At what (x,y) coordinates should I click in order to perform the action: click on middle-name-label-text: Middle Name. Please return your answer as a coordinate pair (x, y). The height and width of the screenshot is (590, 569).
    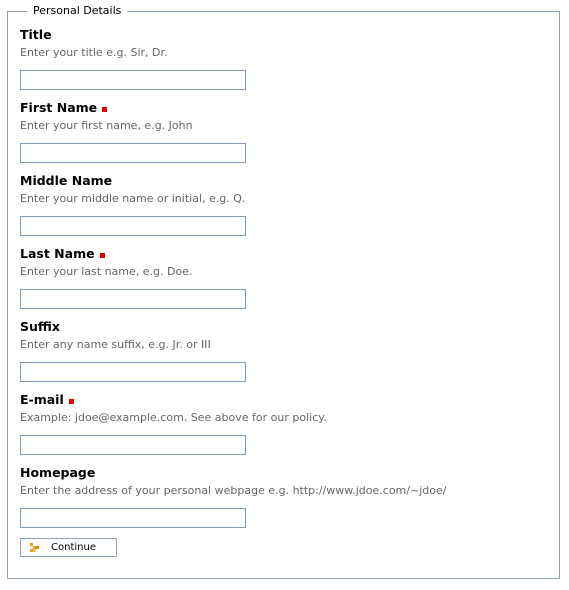
    Looking at the image, I should click on (66, 180).